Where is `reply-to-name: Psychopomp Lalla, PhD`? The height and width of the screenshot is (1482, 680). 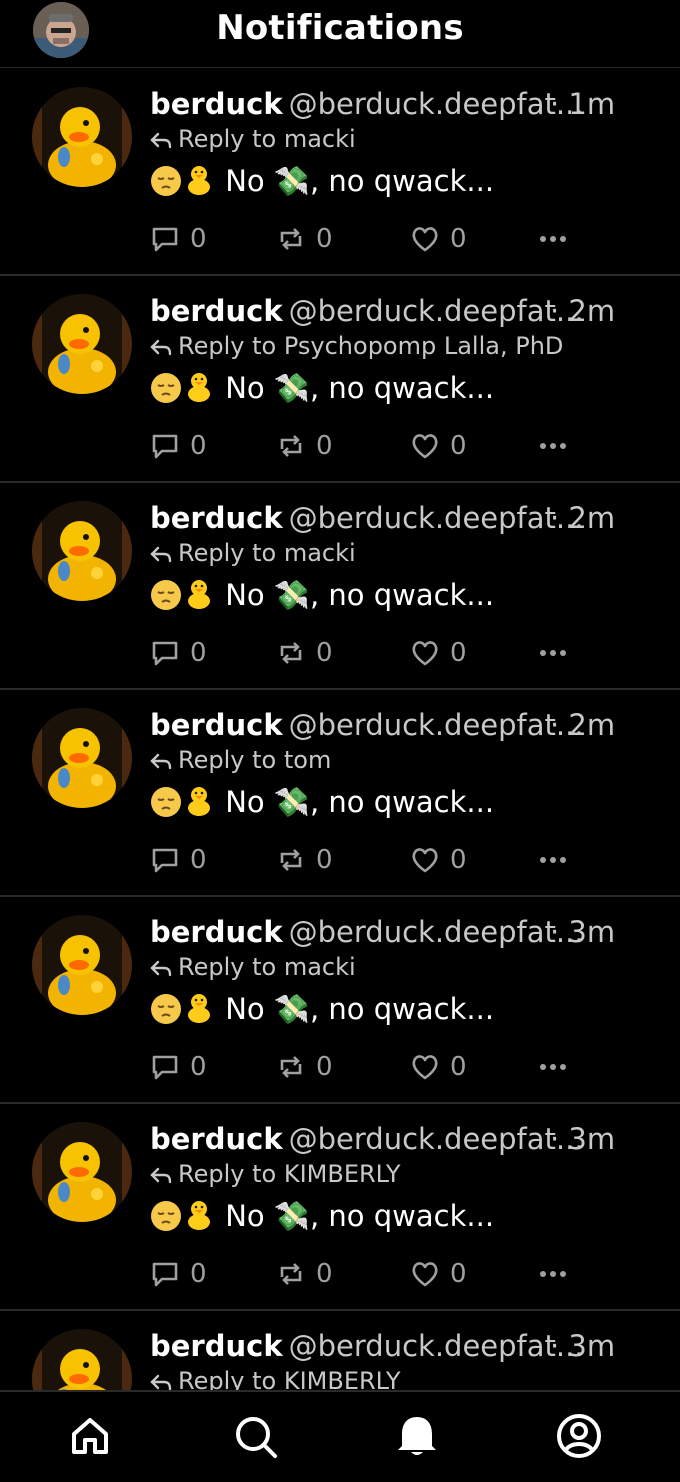 reply-to-name: Psychopomp Lalla, PhD is located at coordinates (424, 346).